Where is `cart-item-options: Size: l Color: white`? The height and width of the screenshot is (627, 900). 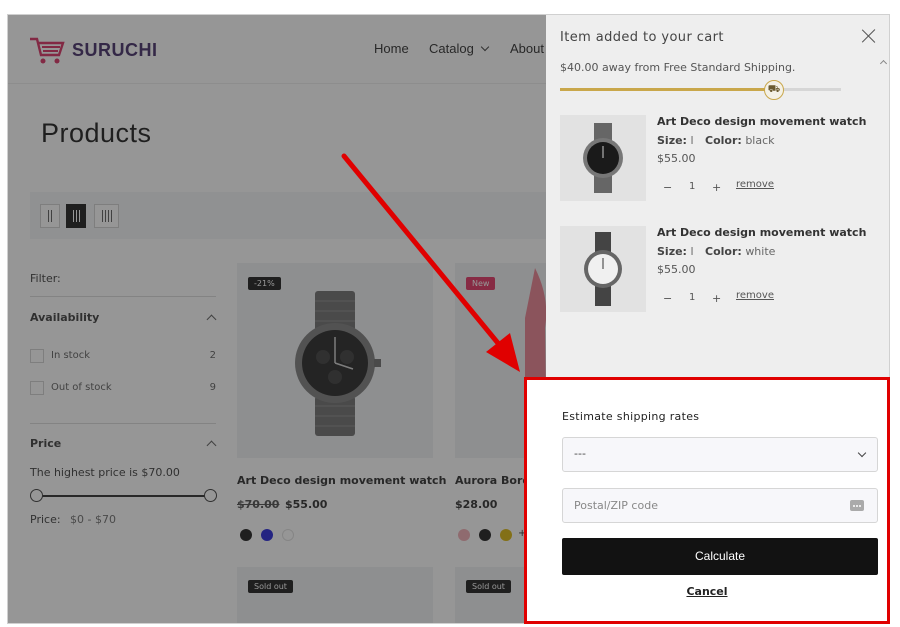 cart-item-options: Size: l Color: white is located at coordinates (716, 251).